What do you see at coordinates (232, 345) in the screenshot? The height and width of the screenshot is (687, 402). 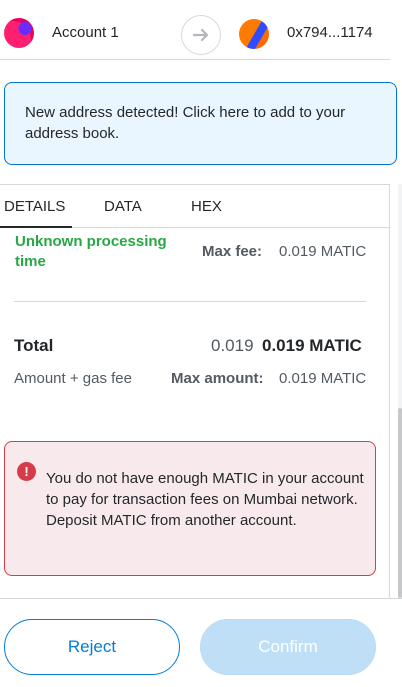 I see `total-secondary-value: 0.019` at bounding box center [232, 345].